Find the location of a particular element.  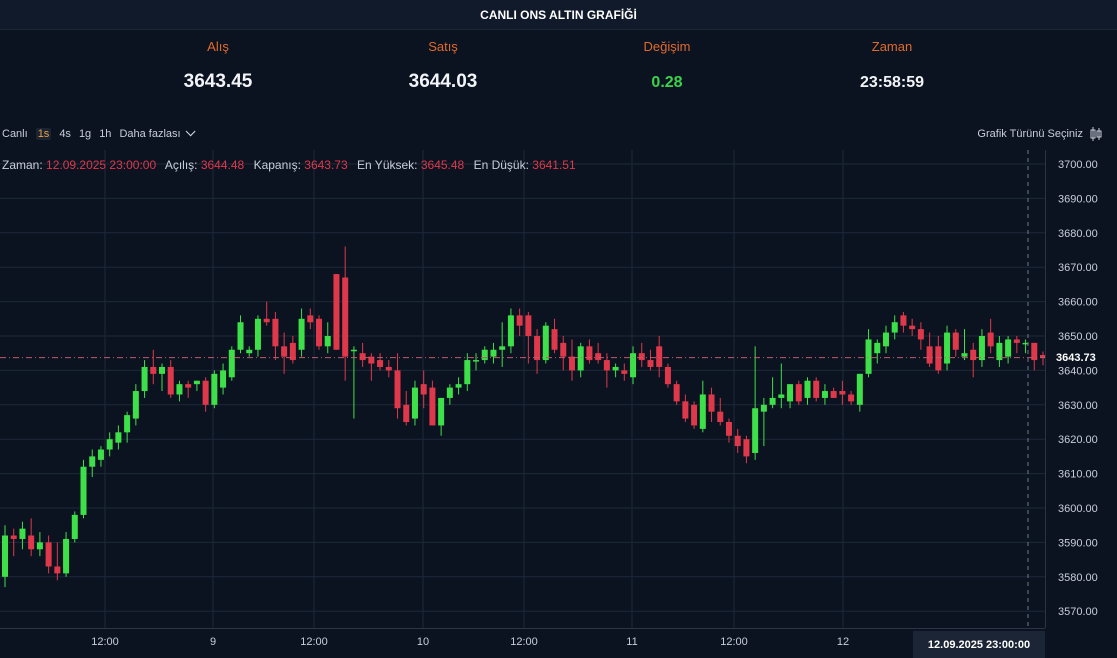

y-tick-label: 3700.00 is located at coordinates (1078, 165).